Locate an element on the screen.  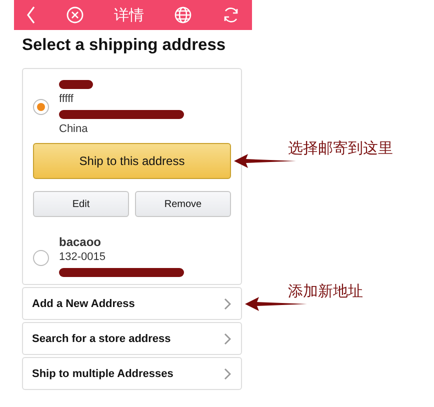
menu-row: Ship to multiple Addresses is located at coordinates (132, 373).